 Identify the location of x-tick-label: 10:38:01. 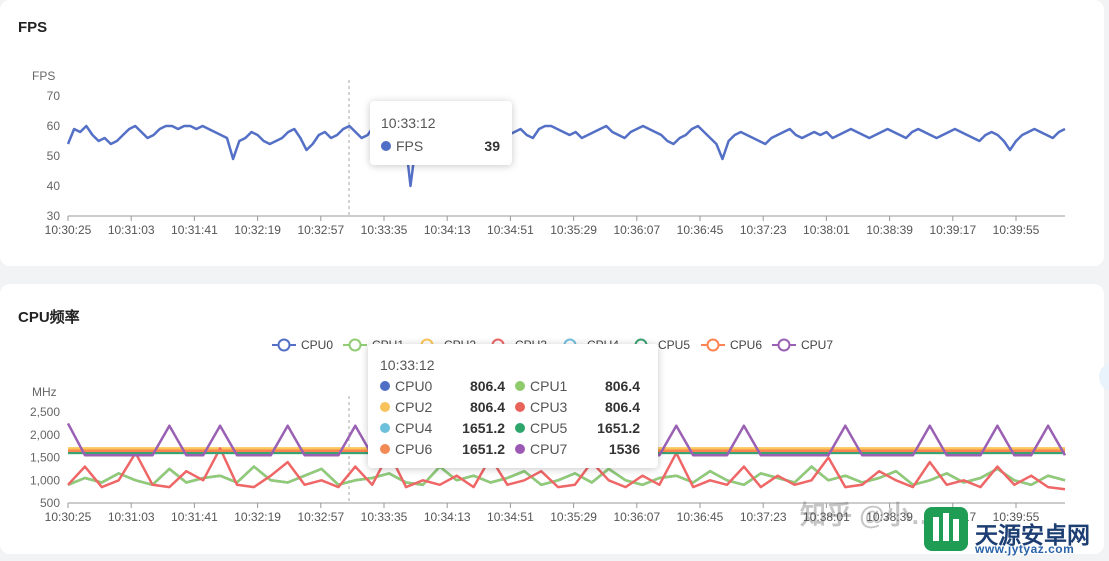
(826, 230).